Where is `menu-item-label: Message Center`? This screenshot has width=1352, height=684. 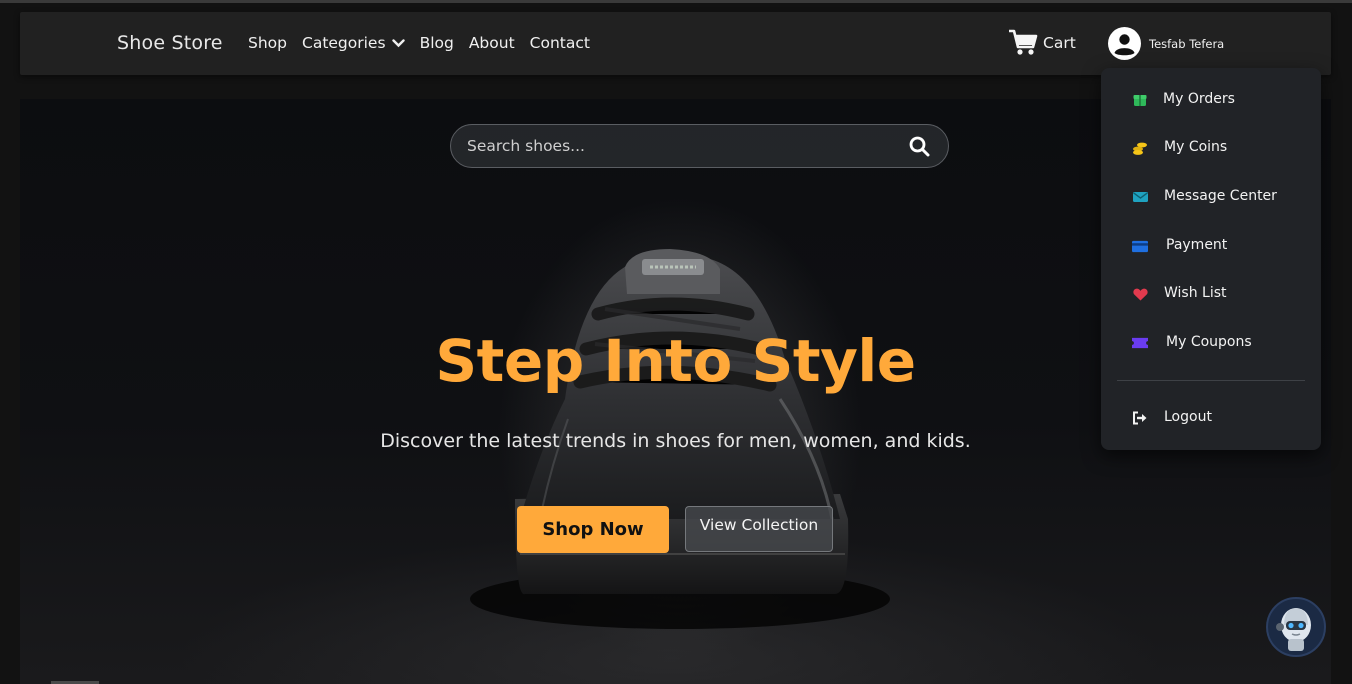
menu-item-label: Message Center is located at coordinates (1220, 196).